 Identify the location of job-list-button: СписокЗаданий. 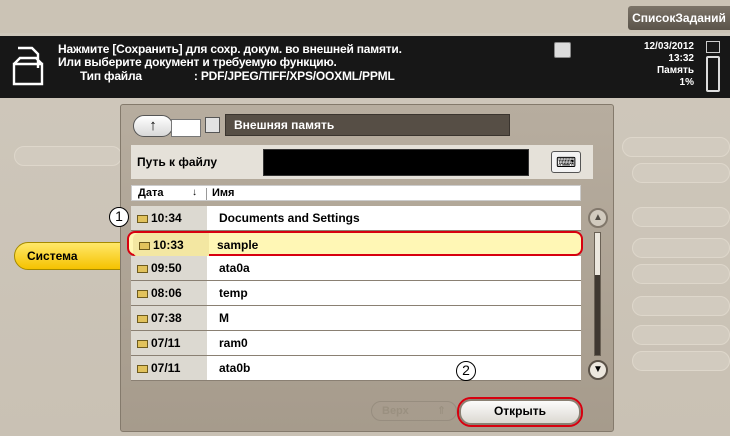
(679, 18).